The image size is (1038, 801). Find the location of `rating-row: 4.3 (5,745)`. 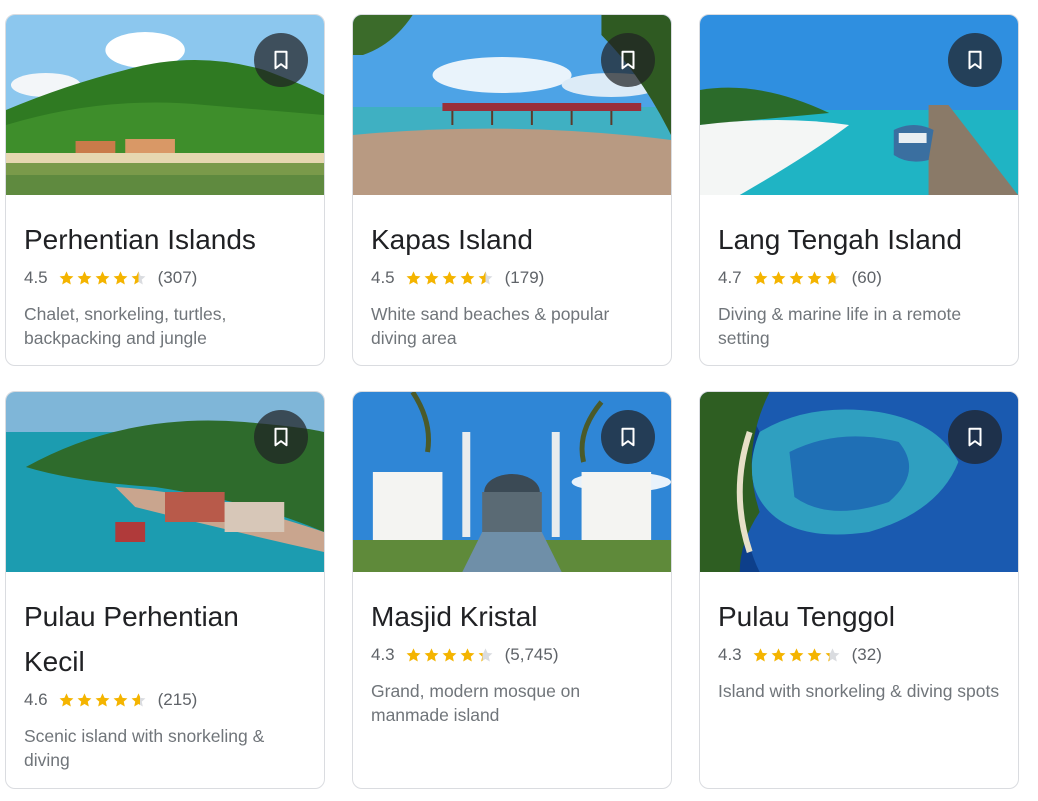

rating-row: 4.3 (5,745) is located at coordinates (512, 655).